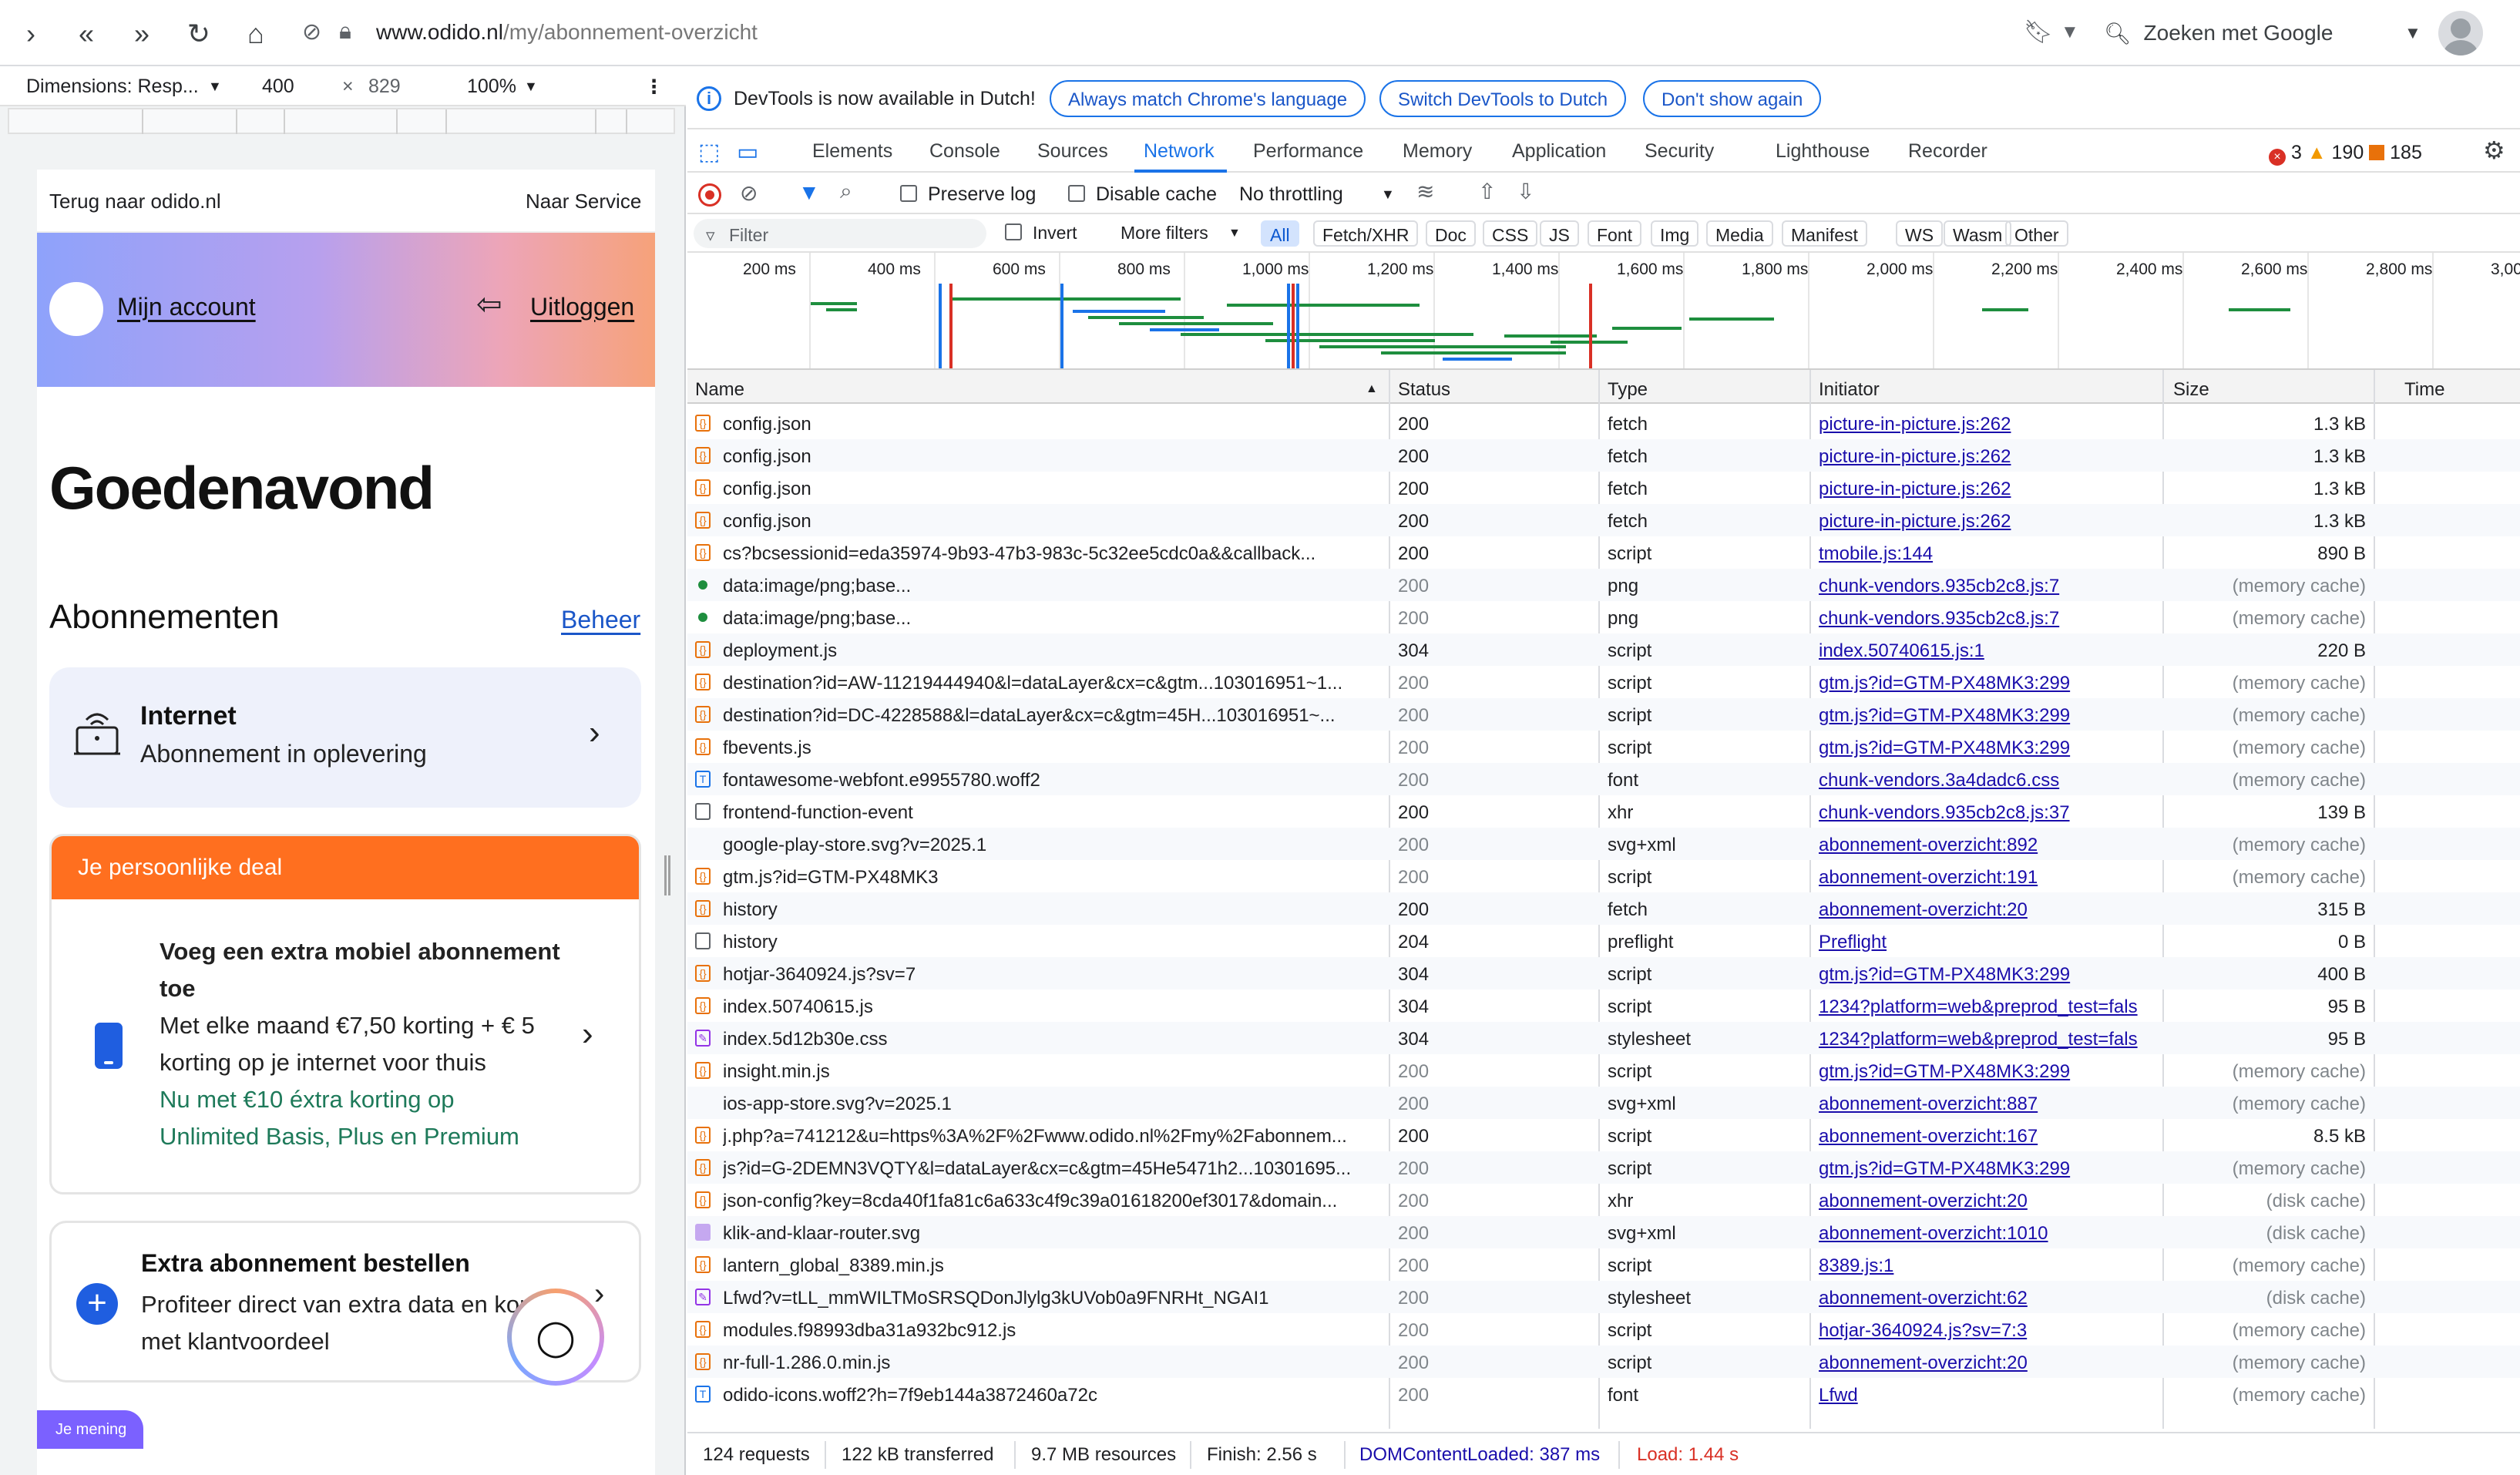 The height and width of the screenshot is (1475, 2520). I want to click on tab-network: Network, so click(1180, 151).